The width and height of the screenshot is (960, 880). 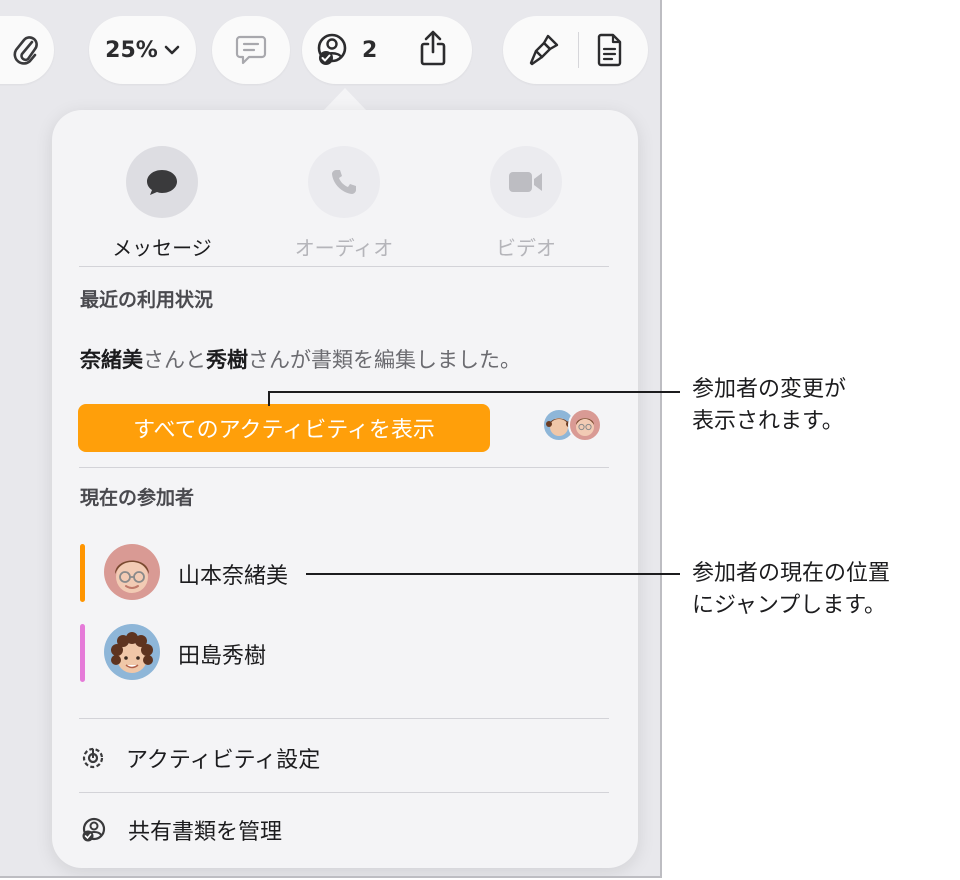 What do you see at coordinates (345, 99) in the screenshot?
I see `popover-arrow` at bounding box center [345, 99].